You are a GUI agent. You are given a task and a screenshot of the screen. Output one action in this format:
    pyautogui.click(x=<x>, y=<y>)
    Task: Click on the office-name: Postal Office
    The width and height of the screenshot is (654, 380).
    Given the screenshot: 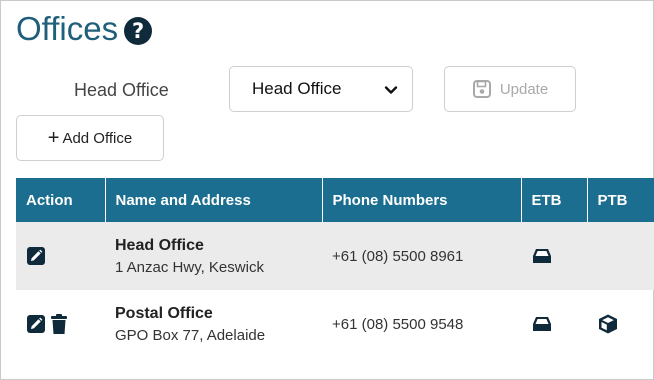 What is the action you would take?
    pyautogui.click(x=164, y=313)
    